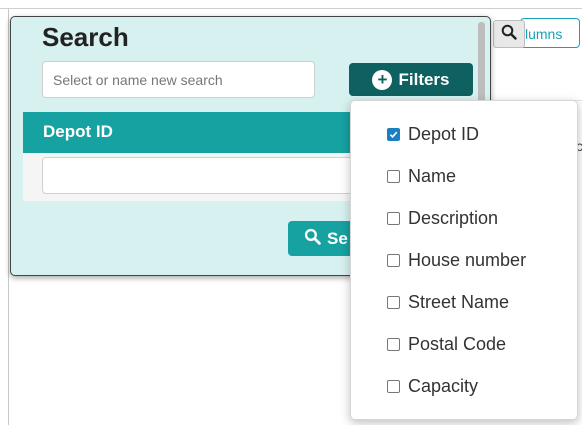 Image resolution: width=582 pixels, height=425 pixels. Describe the element at coordinates (178, 79) in the screenshot. I see `saved-search-input` at that location.